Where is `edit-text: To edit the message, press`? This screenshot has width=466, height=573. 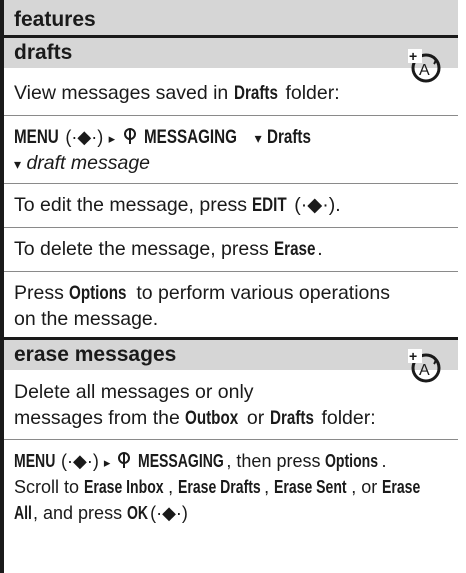 edit-text: To edit the message, press is located at coordinates (133, 205).